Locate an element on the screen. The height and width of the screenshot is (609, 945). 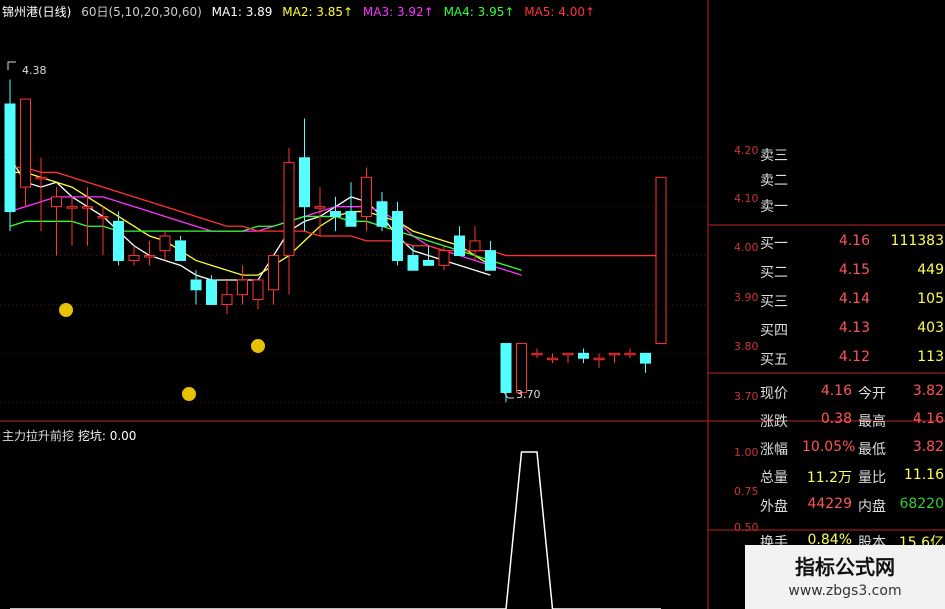
bid-label: 买四 is located at coordinates (774, 331).